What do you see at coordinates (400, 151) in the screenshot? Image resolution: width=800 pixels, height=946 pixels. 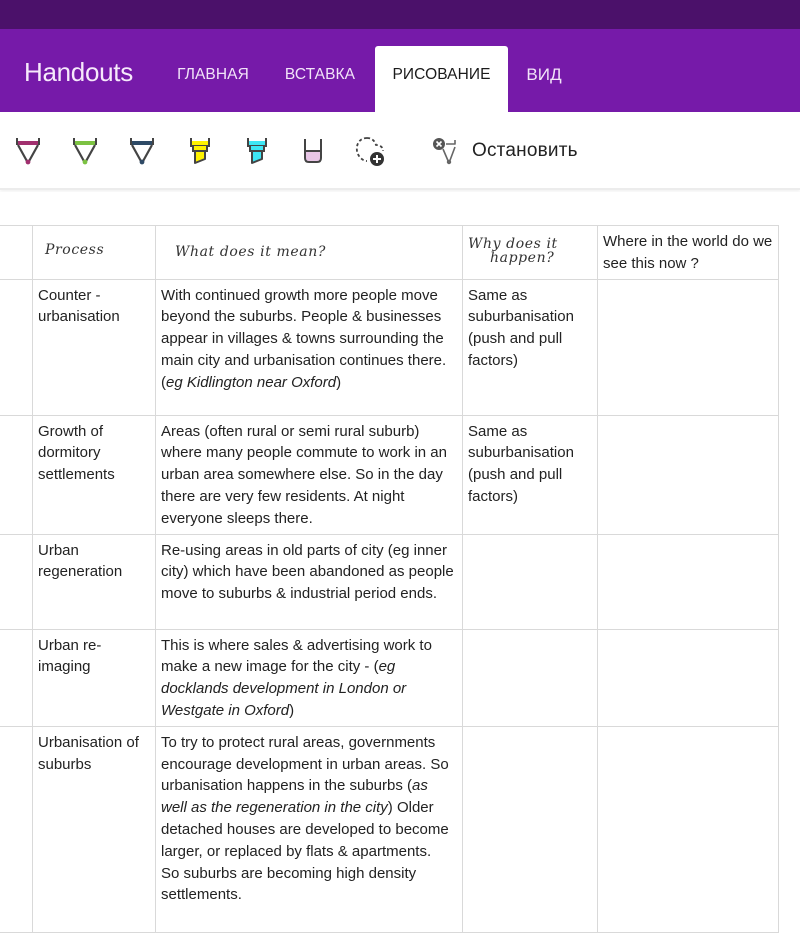 I see `draw-toolbar: Остановить` at bounding box center [400, 151].